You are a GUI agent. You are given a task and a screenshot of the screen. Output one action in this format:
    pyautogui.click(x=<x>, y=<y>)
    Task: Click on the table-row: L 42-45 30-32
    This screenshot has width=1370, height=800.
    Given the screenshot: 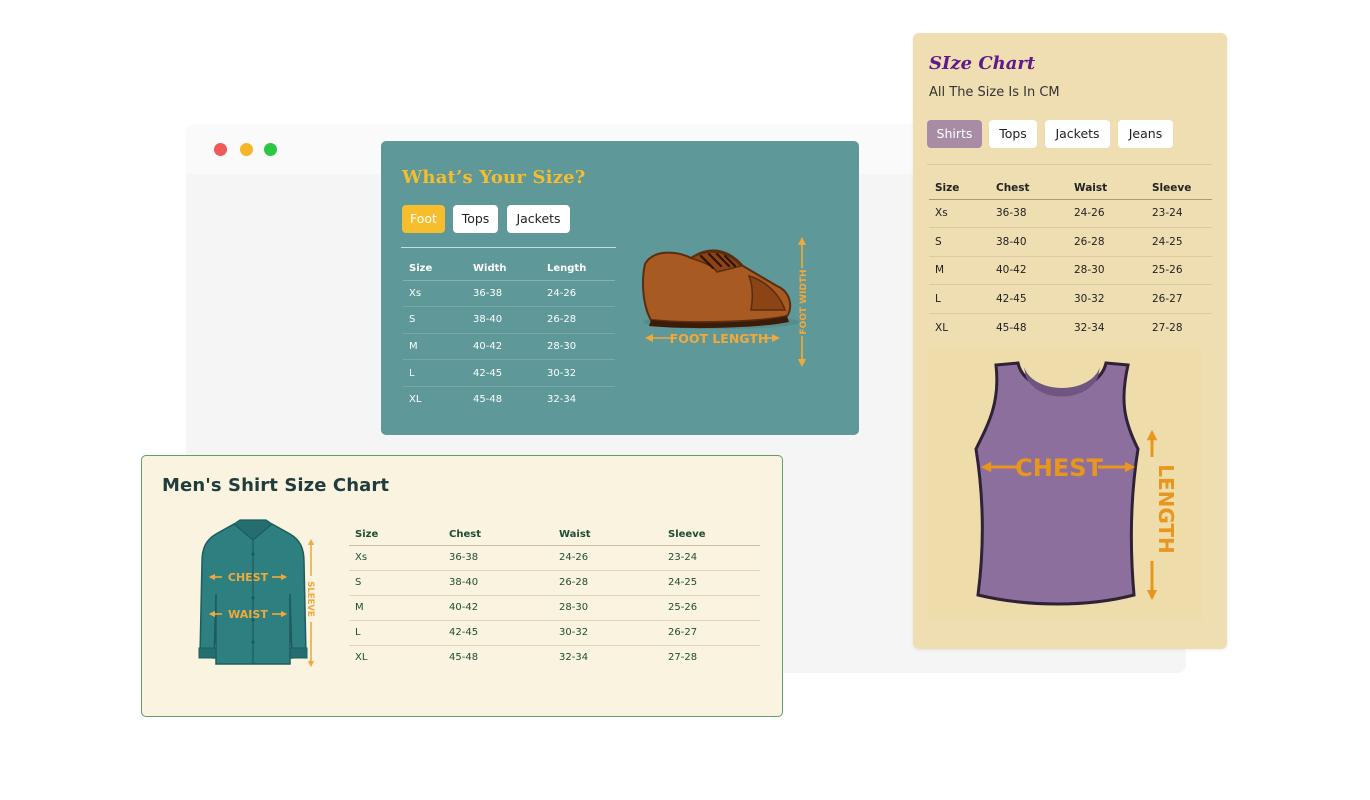 What is the action you would take?
    pyautogui.click(x=509, y=373)
    